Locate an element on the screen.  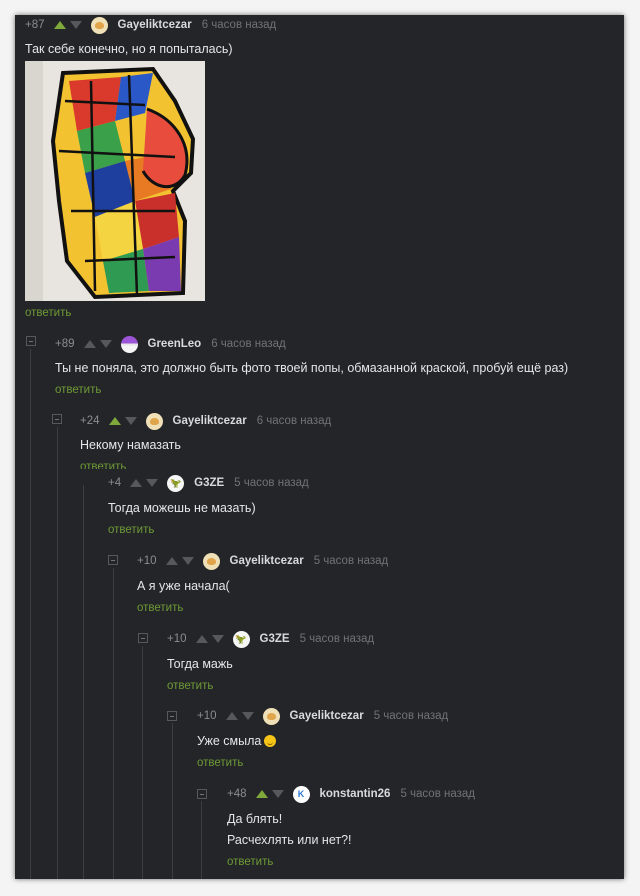
flushed-emoji-icon is located at coordinates (270, 741).